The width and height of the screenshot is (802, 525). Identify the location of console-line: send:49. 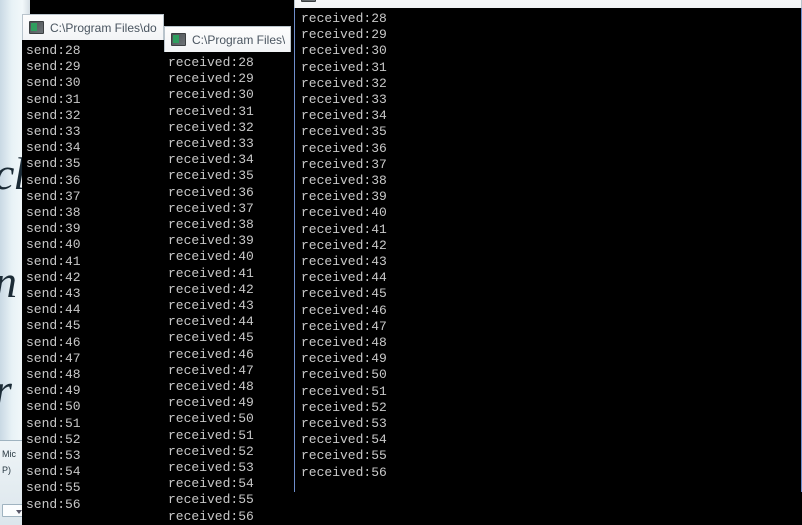
(53, 391).